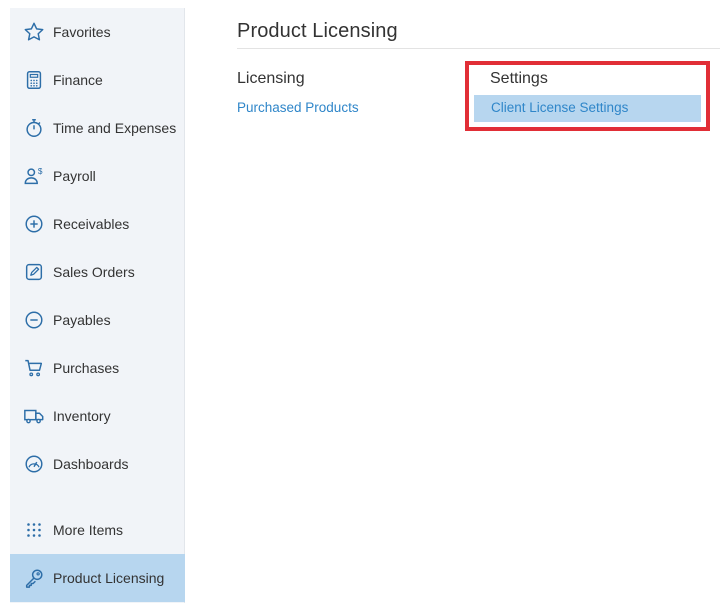 This screenshot has width=720, height=603. I want to click on page-title: Product Licensing, so click(317, 31).